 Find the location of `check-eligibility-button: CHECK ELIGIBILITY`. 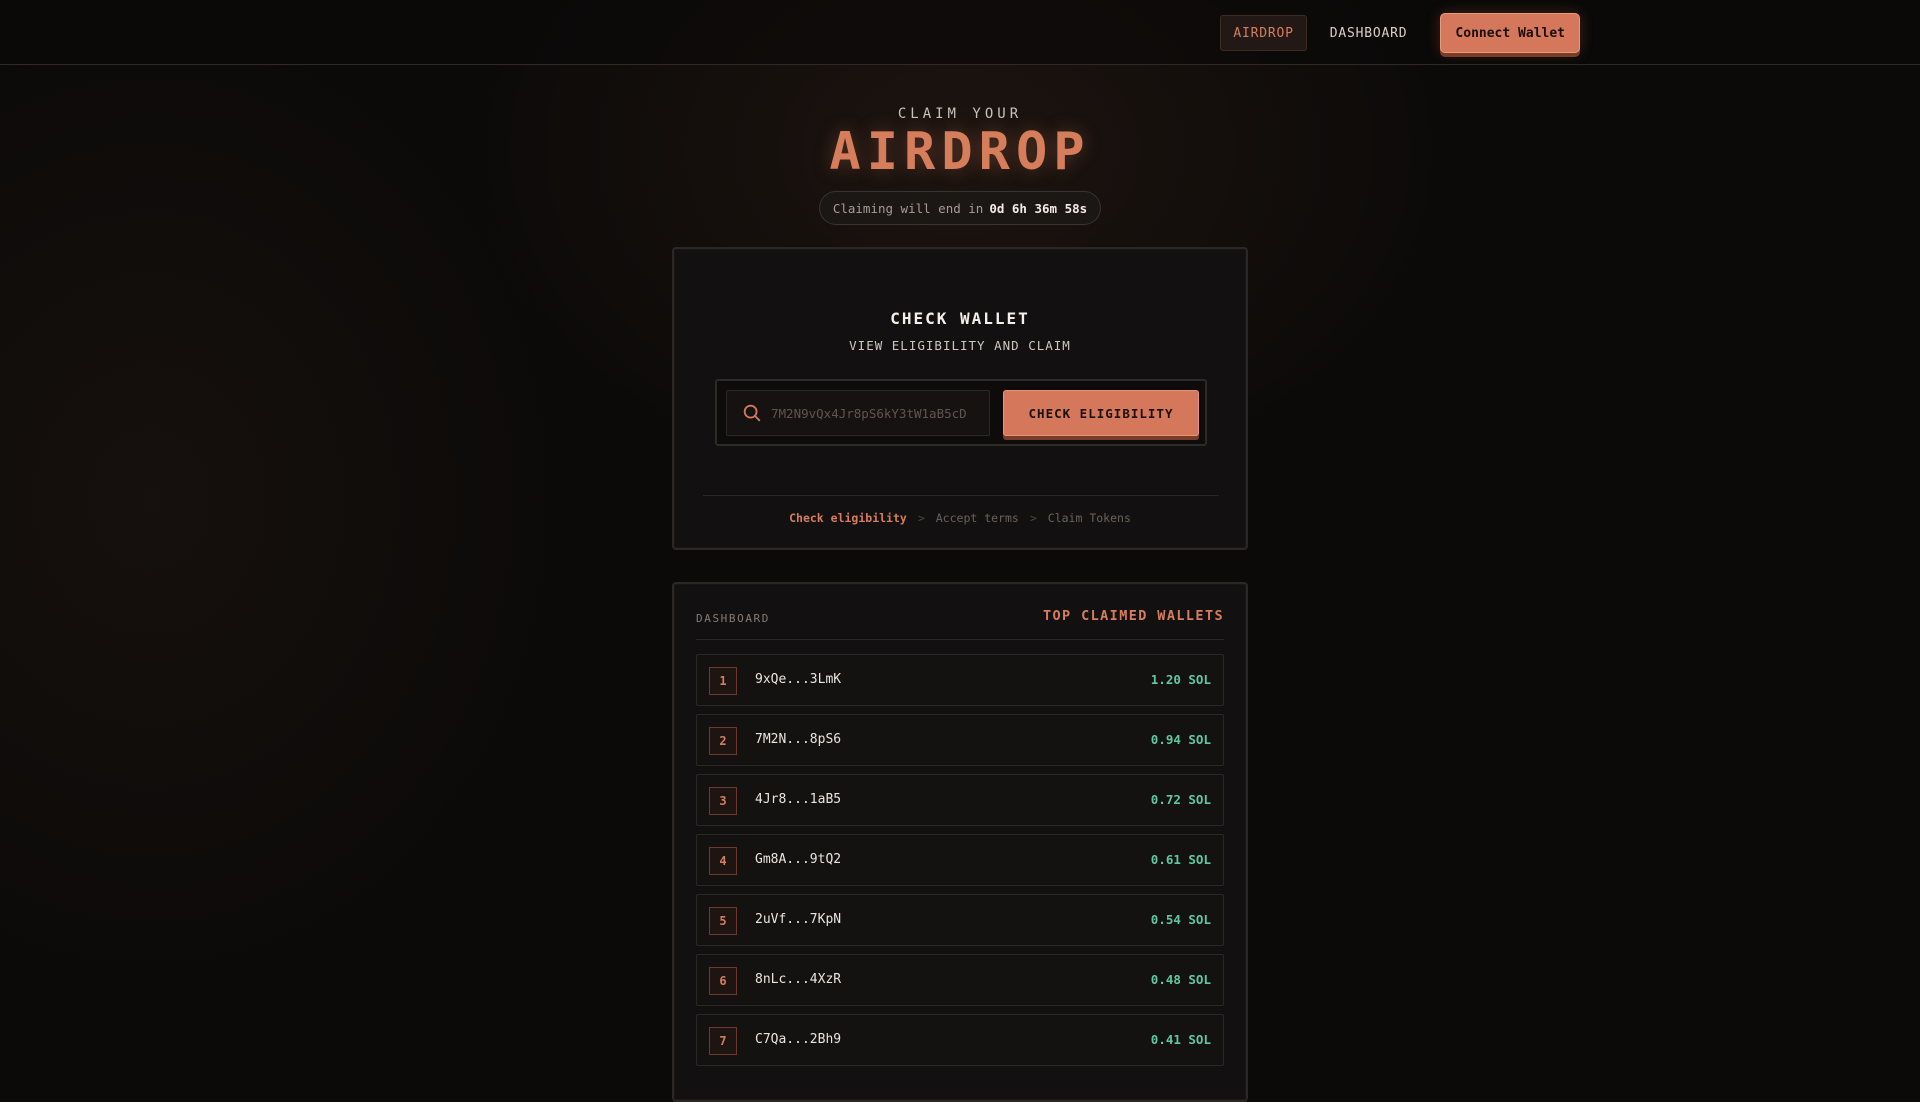

check-eligibility-button: CHECK ELIGIBILITY is located at coordinates (1101, 413).